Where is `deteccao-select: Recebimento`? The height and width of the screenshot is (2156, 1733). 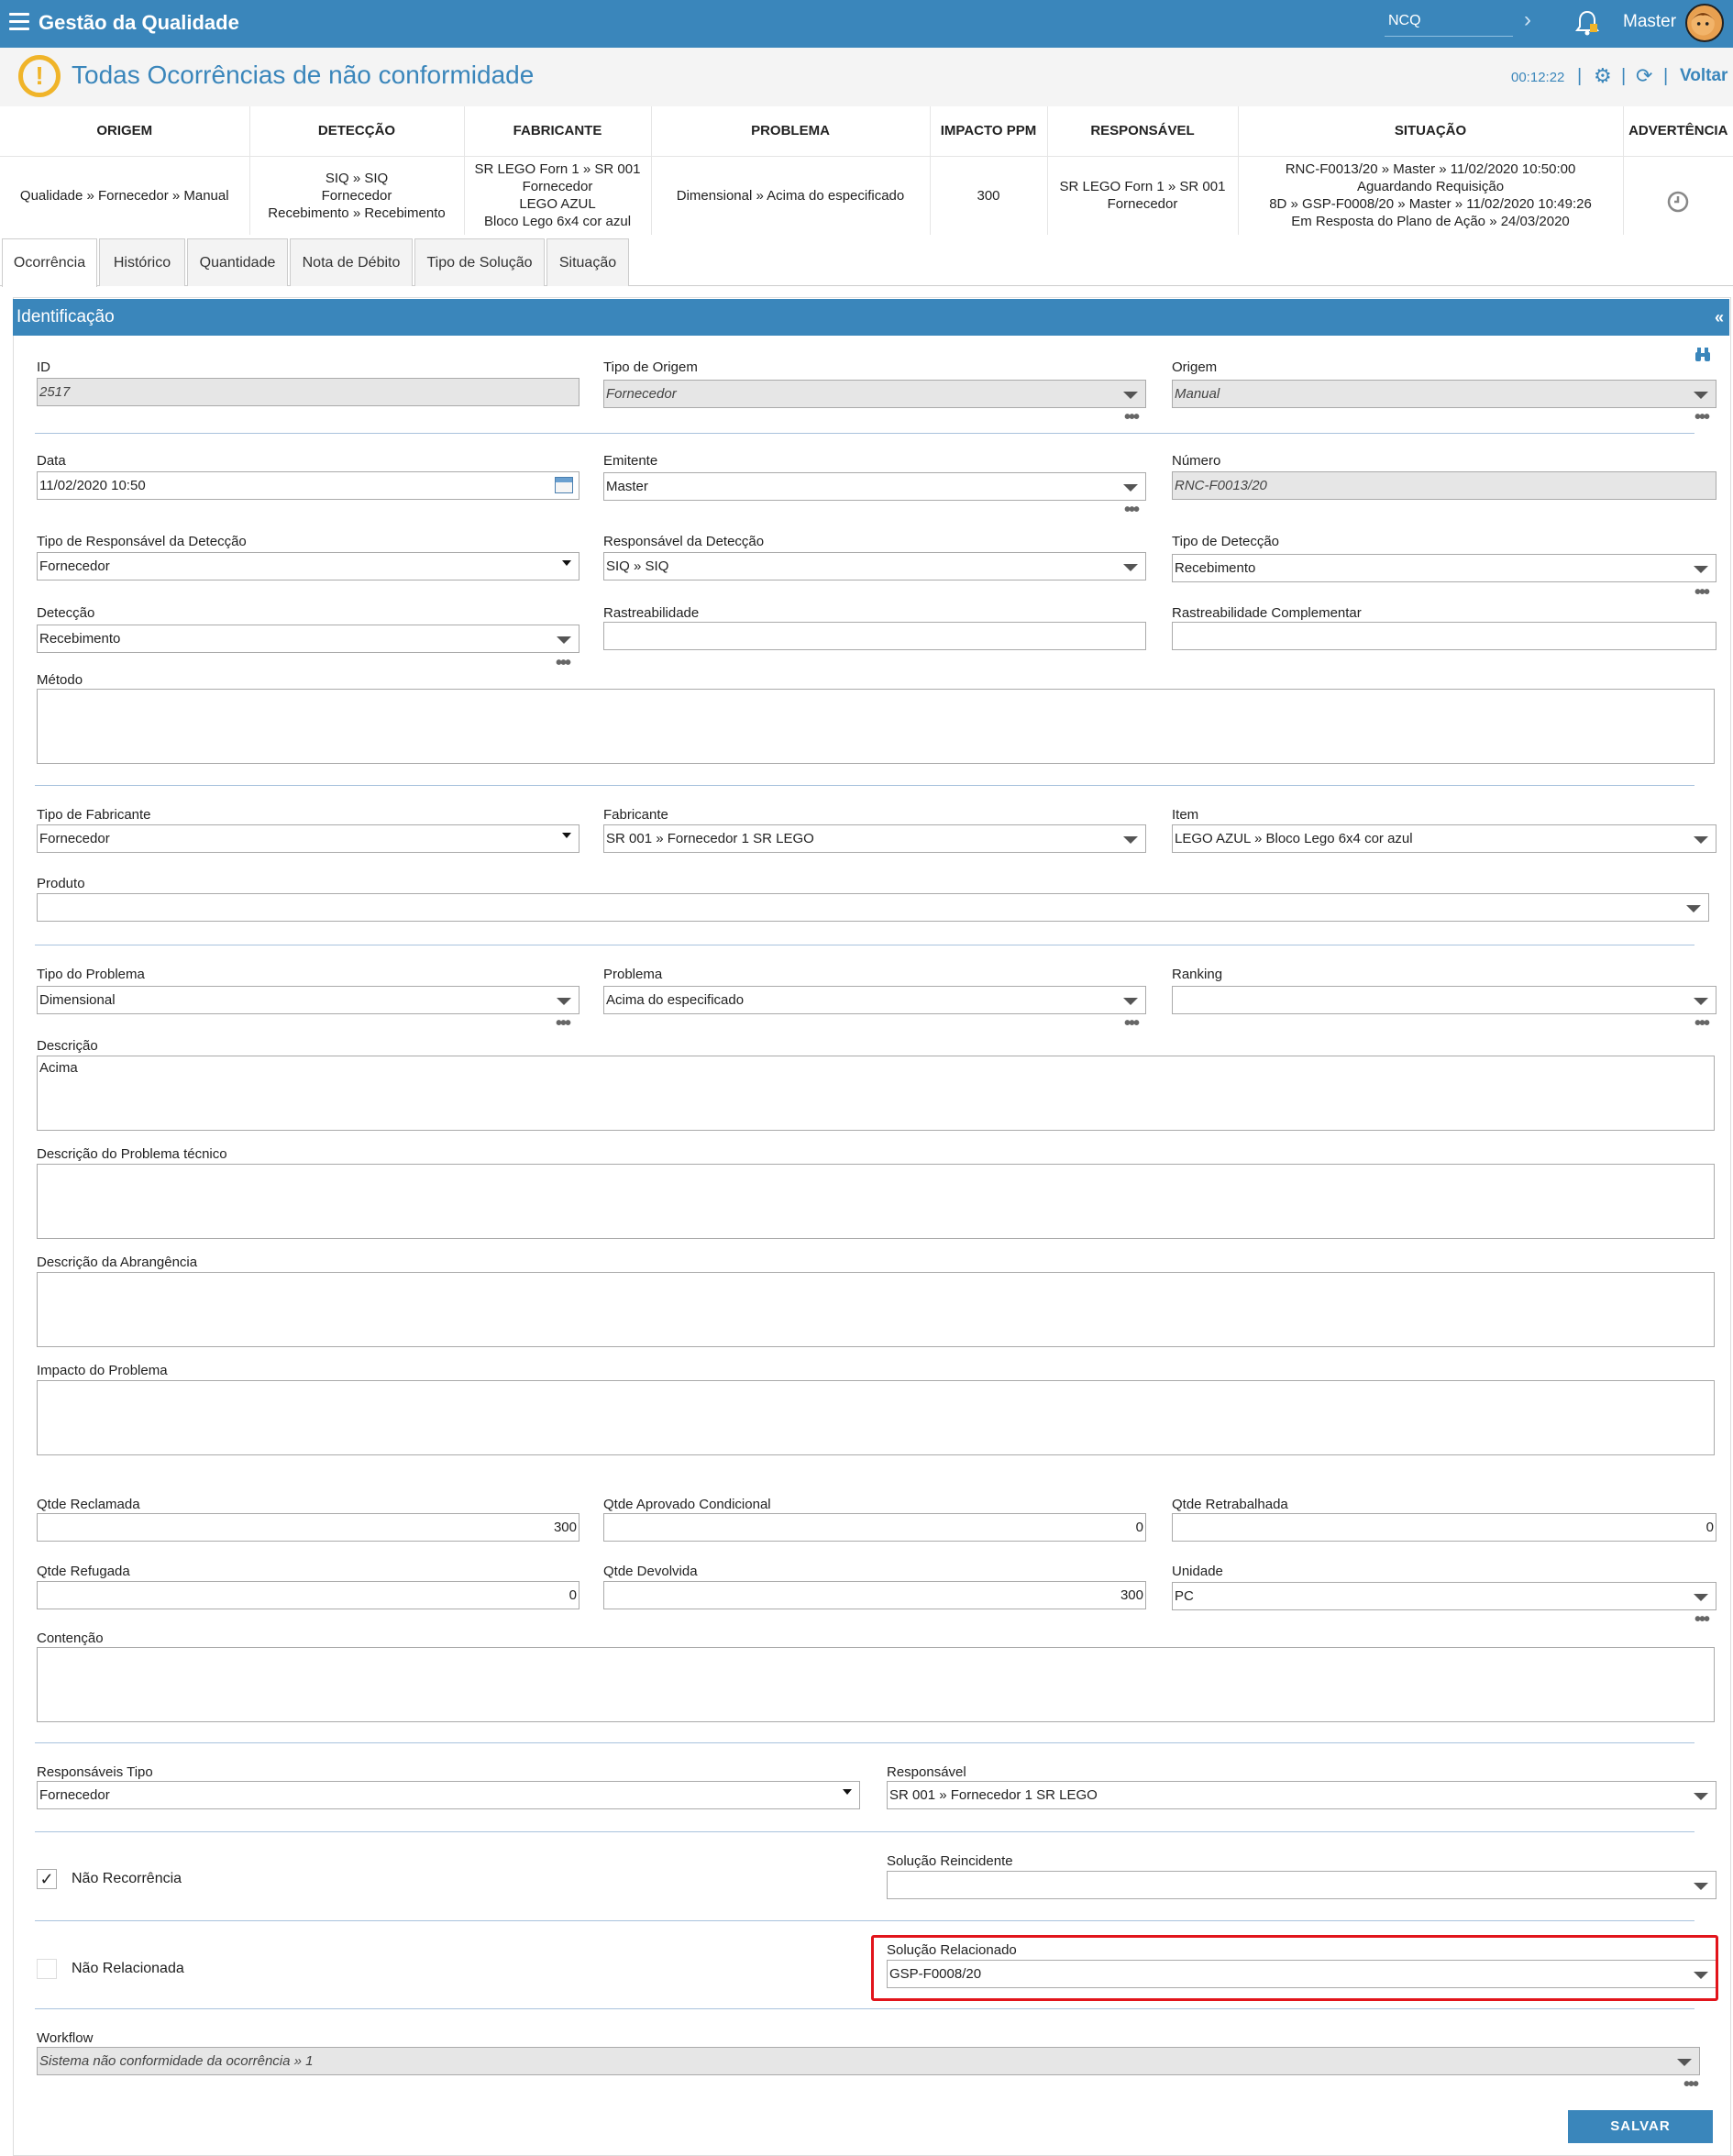
deteccao-select: Recebimento is located at coordinates (308, 639).